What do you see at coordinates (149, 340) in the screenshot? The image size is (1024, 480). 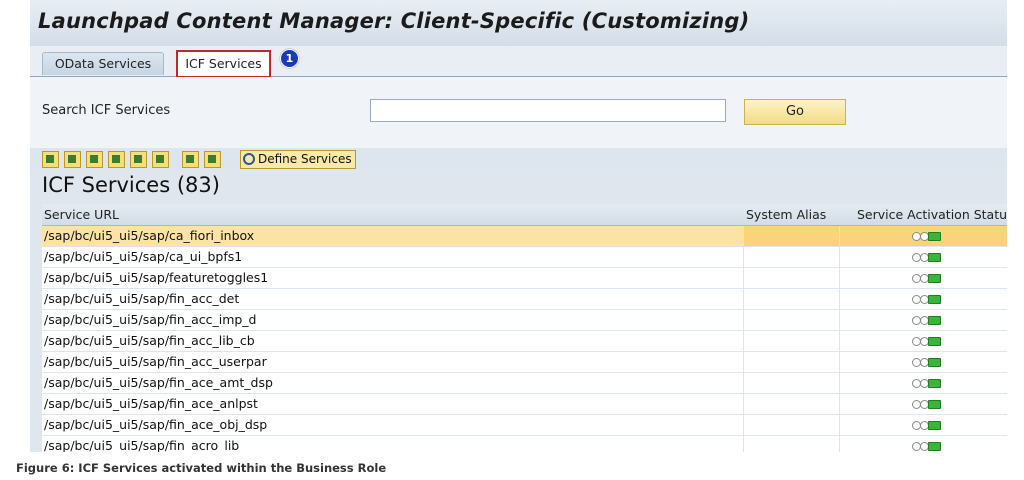 I see `service-url-cell: /sap/bc/ui5_ui5/sap/fin_acc_lib_cb` at bounding box center [149, 340].